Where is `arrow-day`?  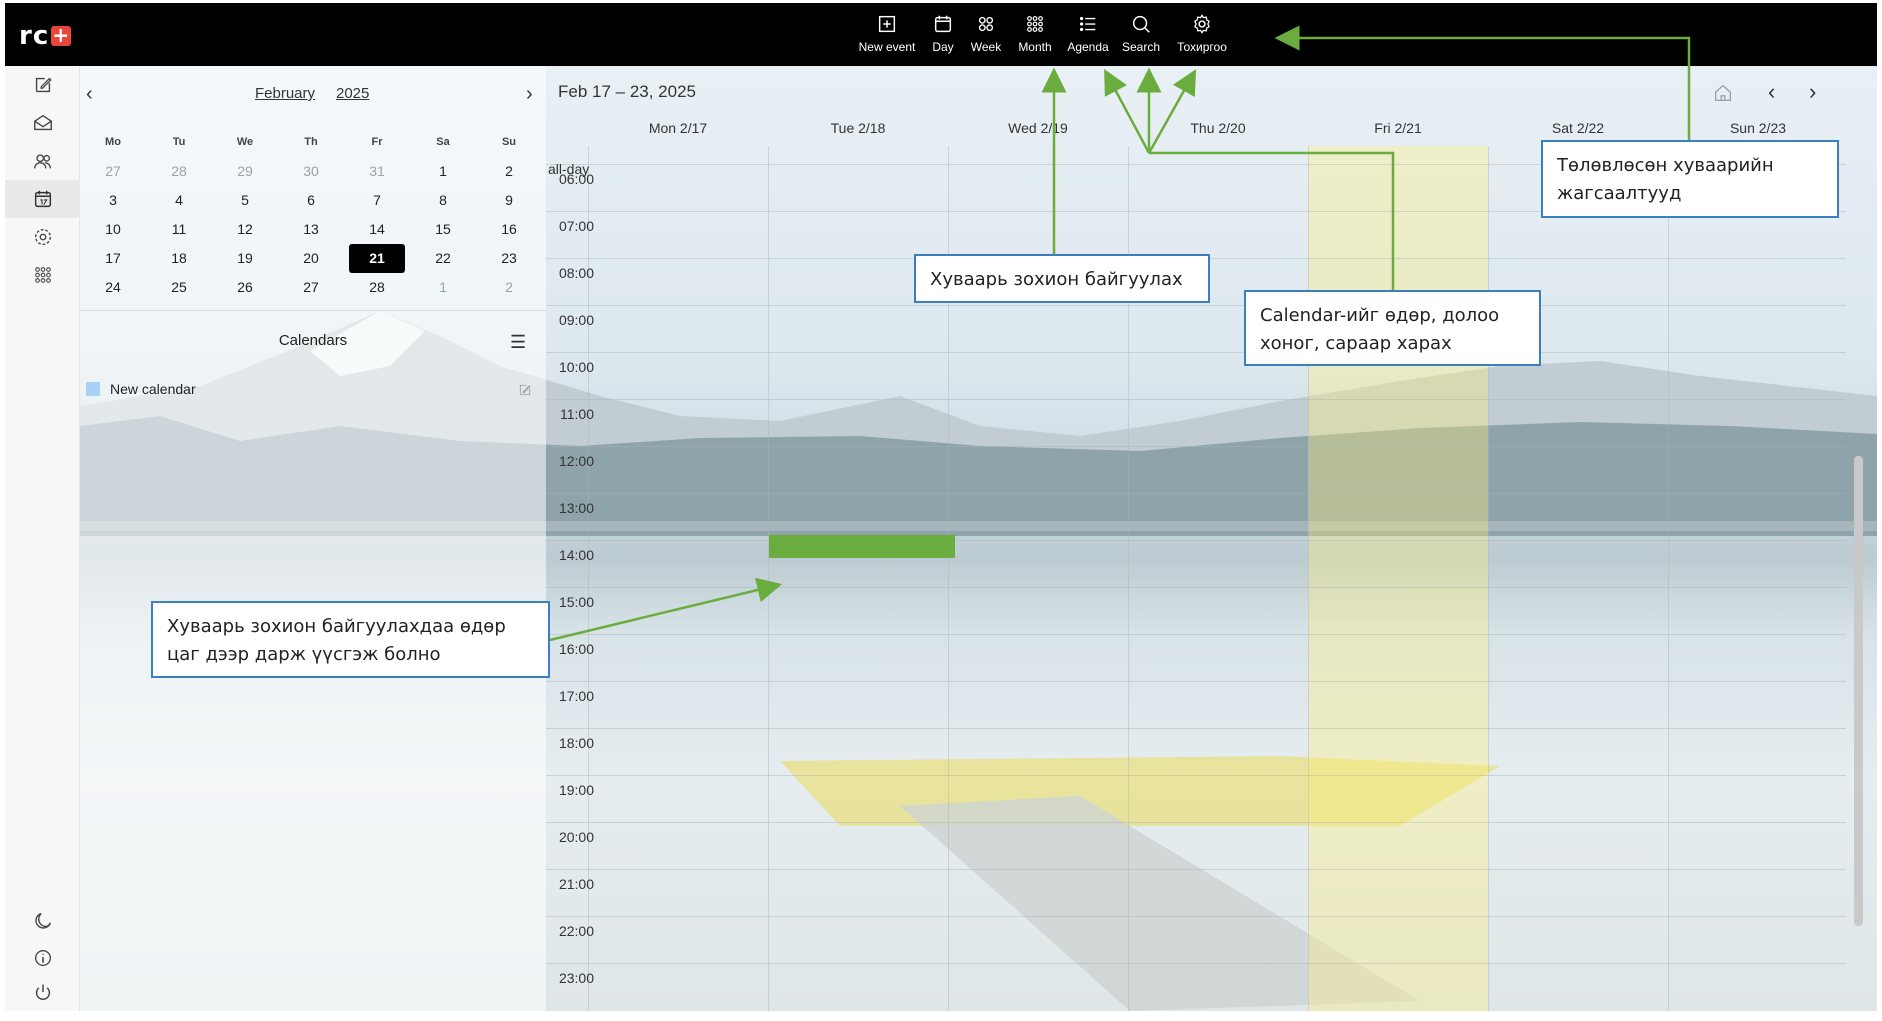
arrow-day is located at coordinates (1127, 111).